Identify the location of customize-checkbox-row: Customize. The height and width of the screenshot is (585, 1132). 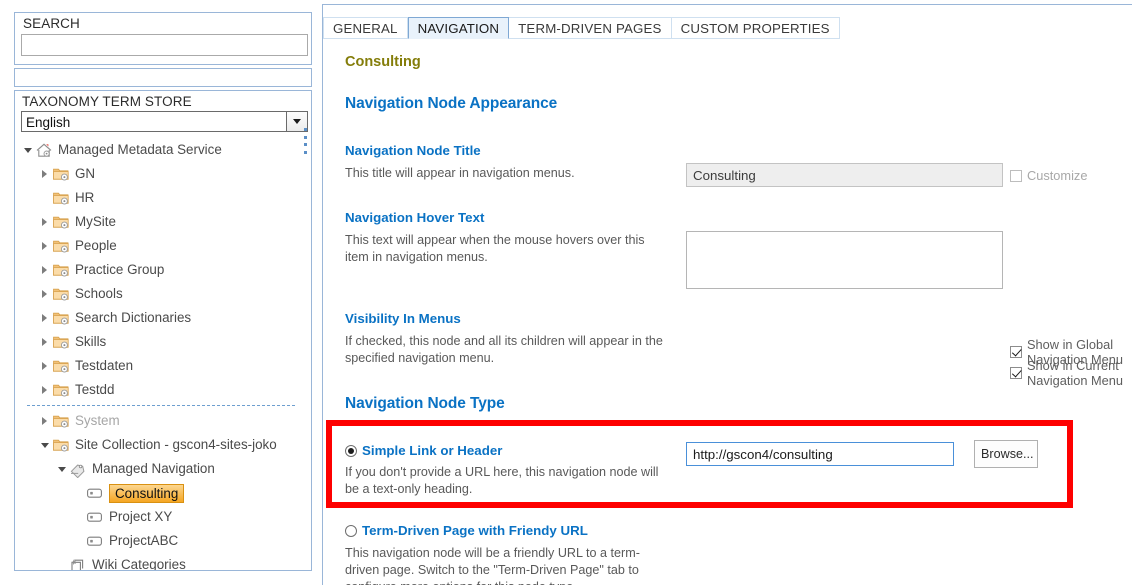
(1048, 175).